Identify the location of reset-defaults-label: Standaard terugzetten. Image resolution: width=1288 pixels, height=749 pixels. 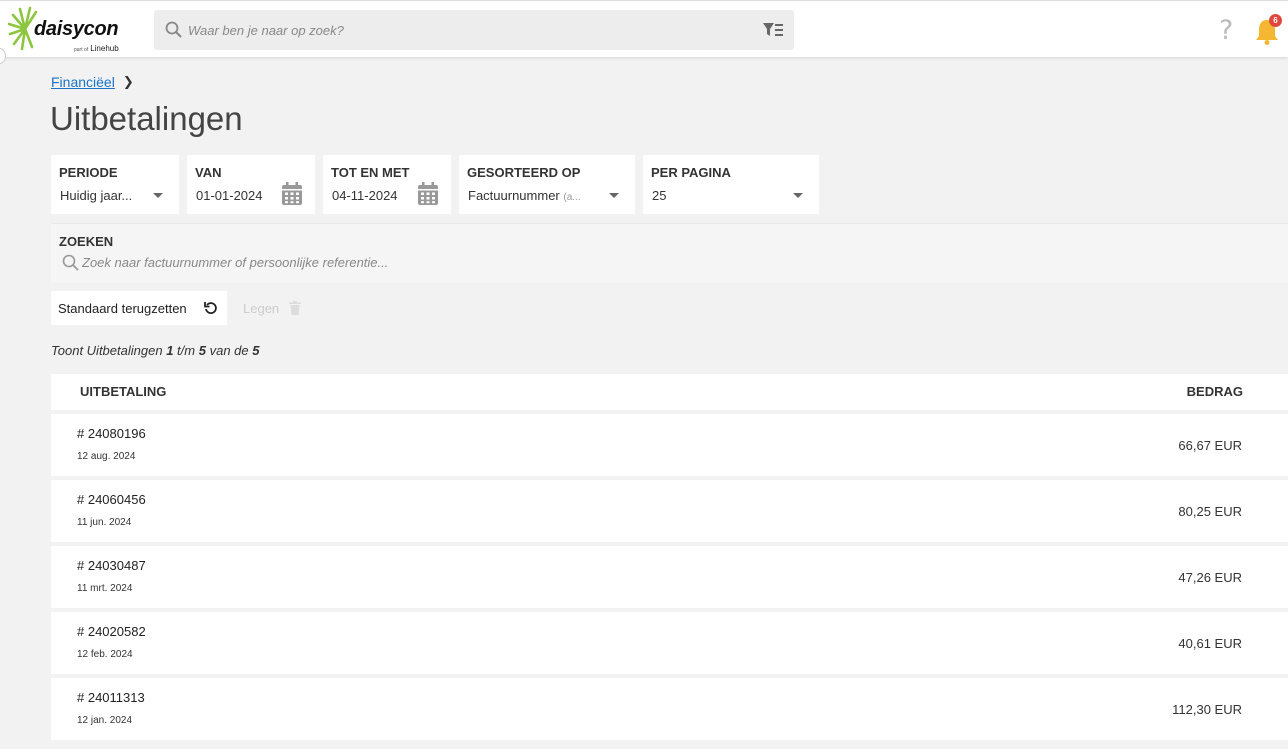
(122, 308).